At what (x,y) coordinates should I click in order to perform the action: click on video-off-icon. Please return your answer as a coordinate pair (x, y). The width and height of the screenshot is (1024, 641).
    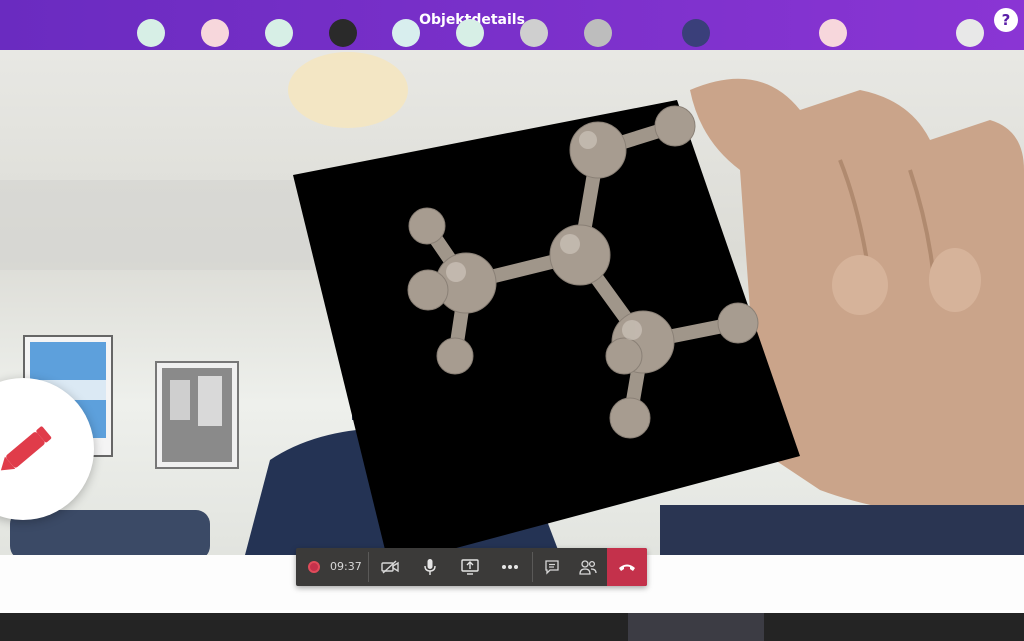
    Looking at the image, I should click on (390, 567).